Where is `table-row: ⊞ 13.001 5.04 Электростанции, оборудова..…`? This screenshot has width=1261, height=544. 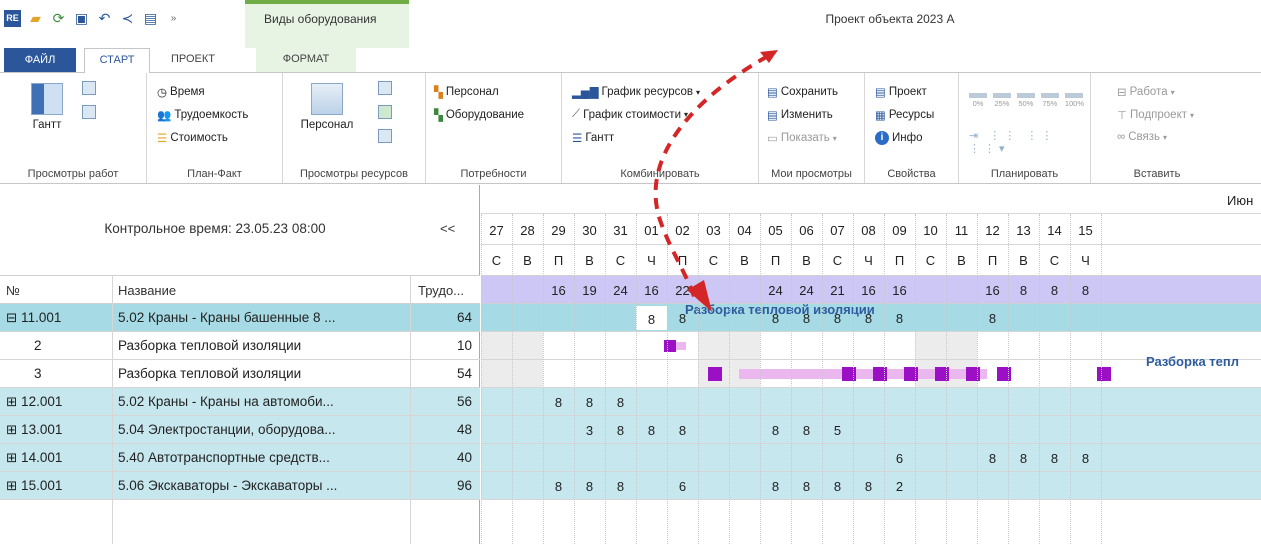 table-row: ⊞ 13.001 5.04 Электростанции, оборудова..… is located at coordinates (240, 430).